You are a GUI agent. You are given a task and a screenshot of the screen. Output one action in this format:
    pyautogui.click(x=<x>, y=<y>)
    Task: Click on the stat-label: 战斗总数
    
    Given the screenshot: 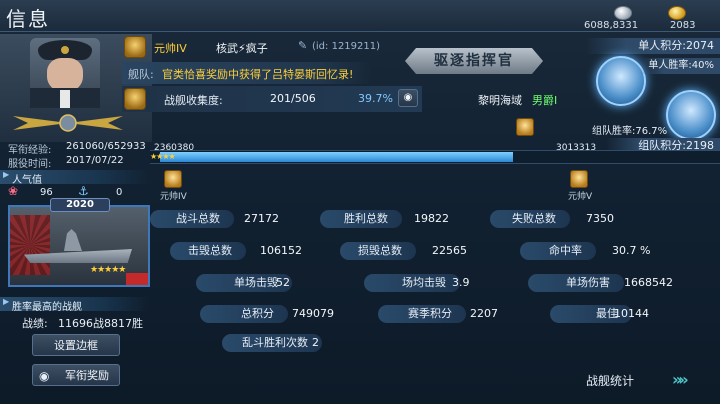 What is the action you would take?
    pyautogui.click(x=192, y=219)
    